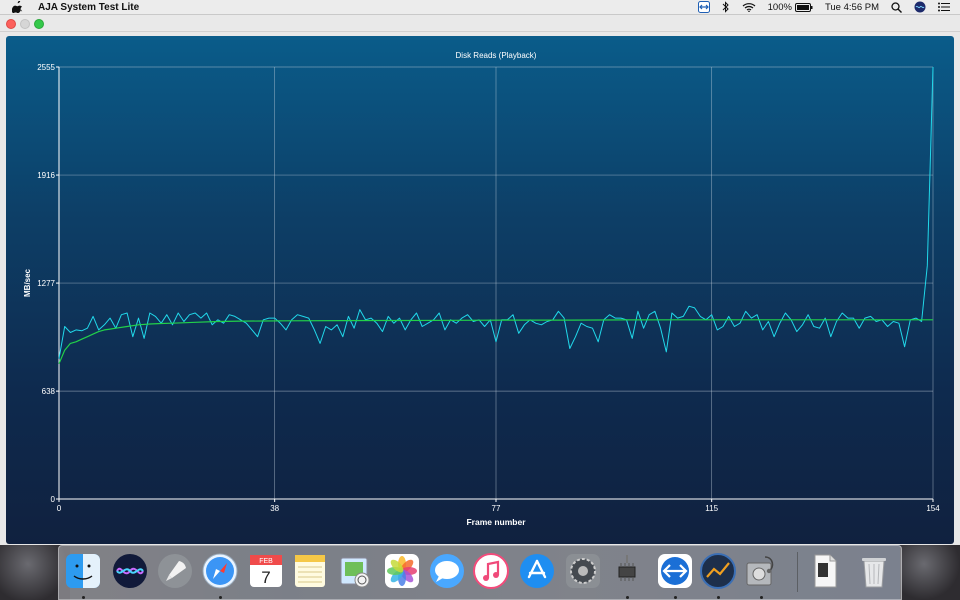  I want to click on dock-app-finder, so click(83, 571).